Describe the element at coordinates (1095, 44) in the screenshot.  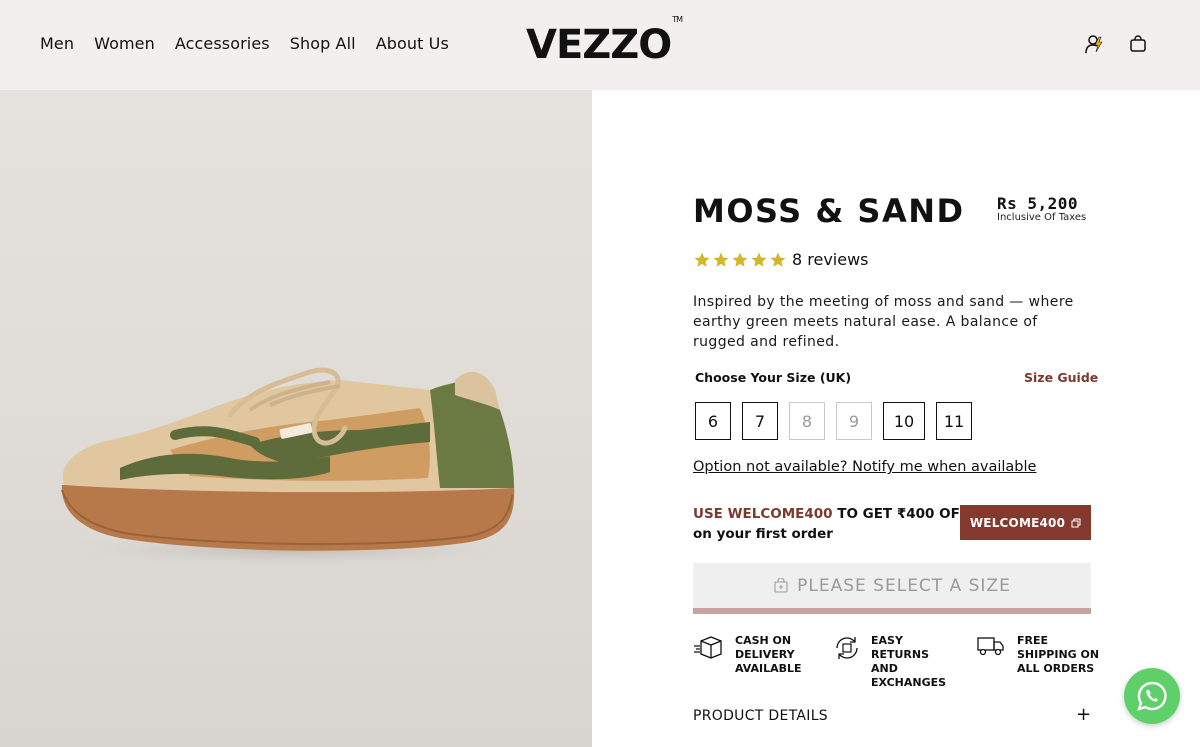
I see `user-icon` at that location.